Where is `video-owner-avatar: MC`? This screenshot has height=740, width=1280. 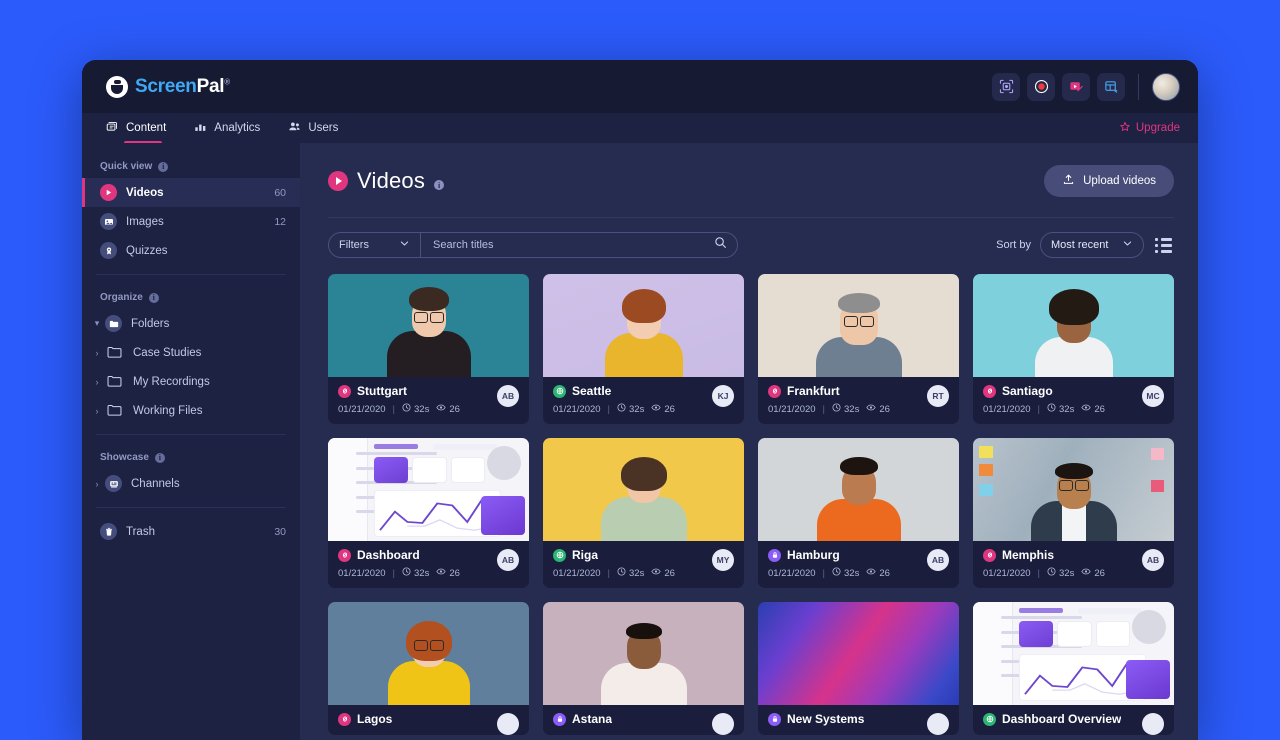 video-owner-avatar: MC is located at coordinates (1153, 396).